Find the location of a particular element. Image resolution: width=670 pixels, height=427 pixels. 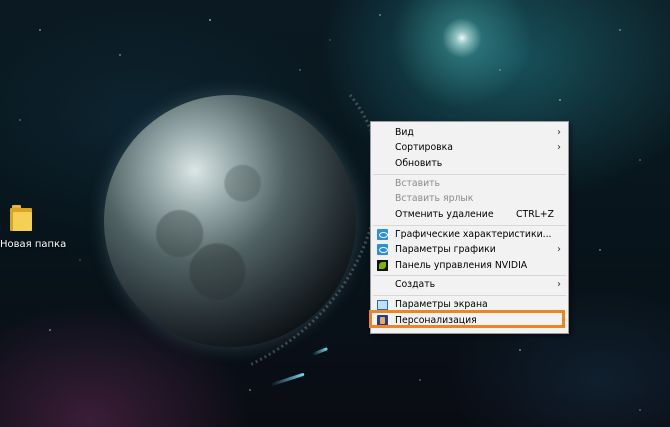

menu-item-graphics-options: Параметры графики › is located at coordinates (469, 249).